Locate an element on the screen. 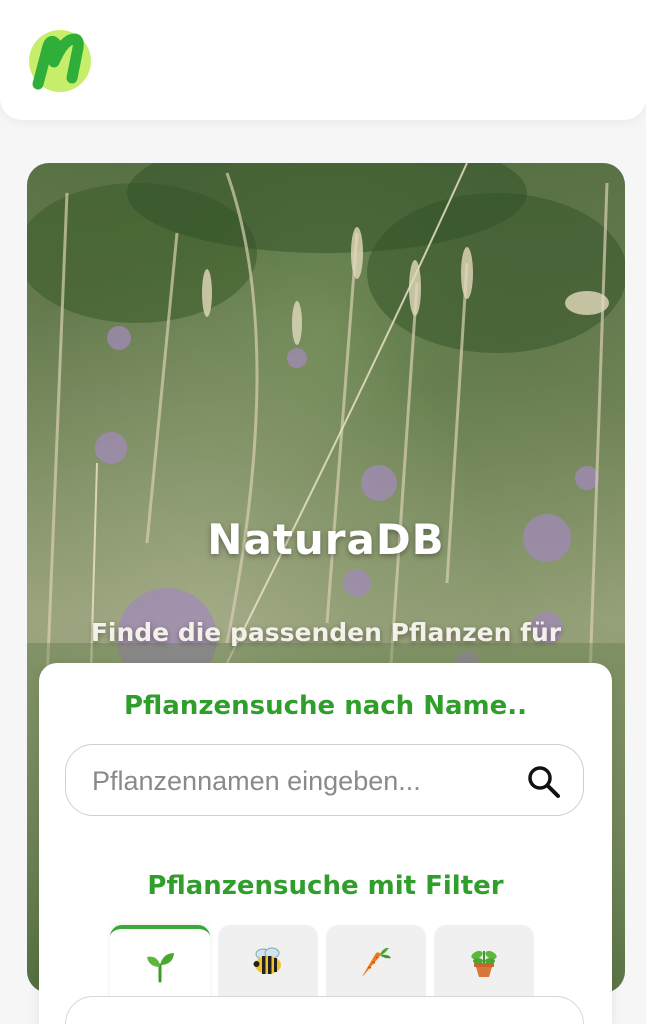 Image resolution: width=646 pixels, height=1024 pixels. search-box is located at coordinates (324, 780).